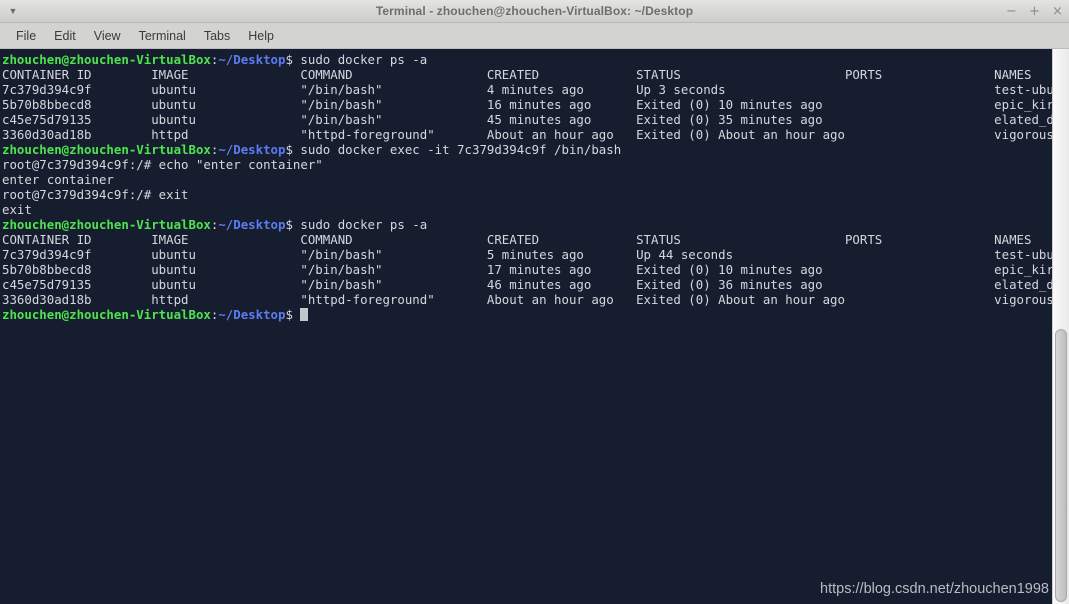  What do you see at coordinates (527, 314) in the screenshot?
I see `terminal-line: zhouchen@zhouchen-VirtualBox:~/Desktop$` at bounding box center [527, 314].